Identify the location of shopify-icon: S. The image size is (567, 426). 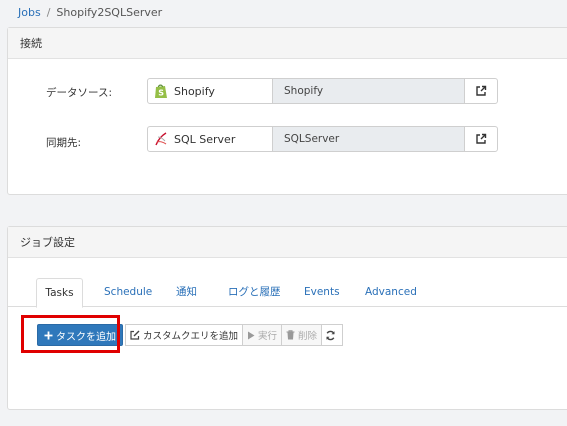
(161, 91).